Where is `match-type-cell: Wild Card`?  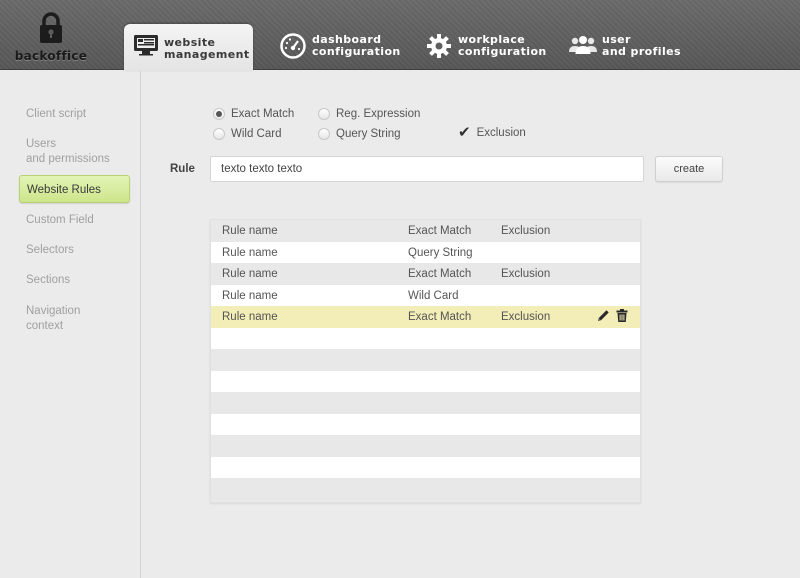 match-type-cell: Wild Card is located at coordinates (433, 295).